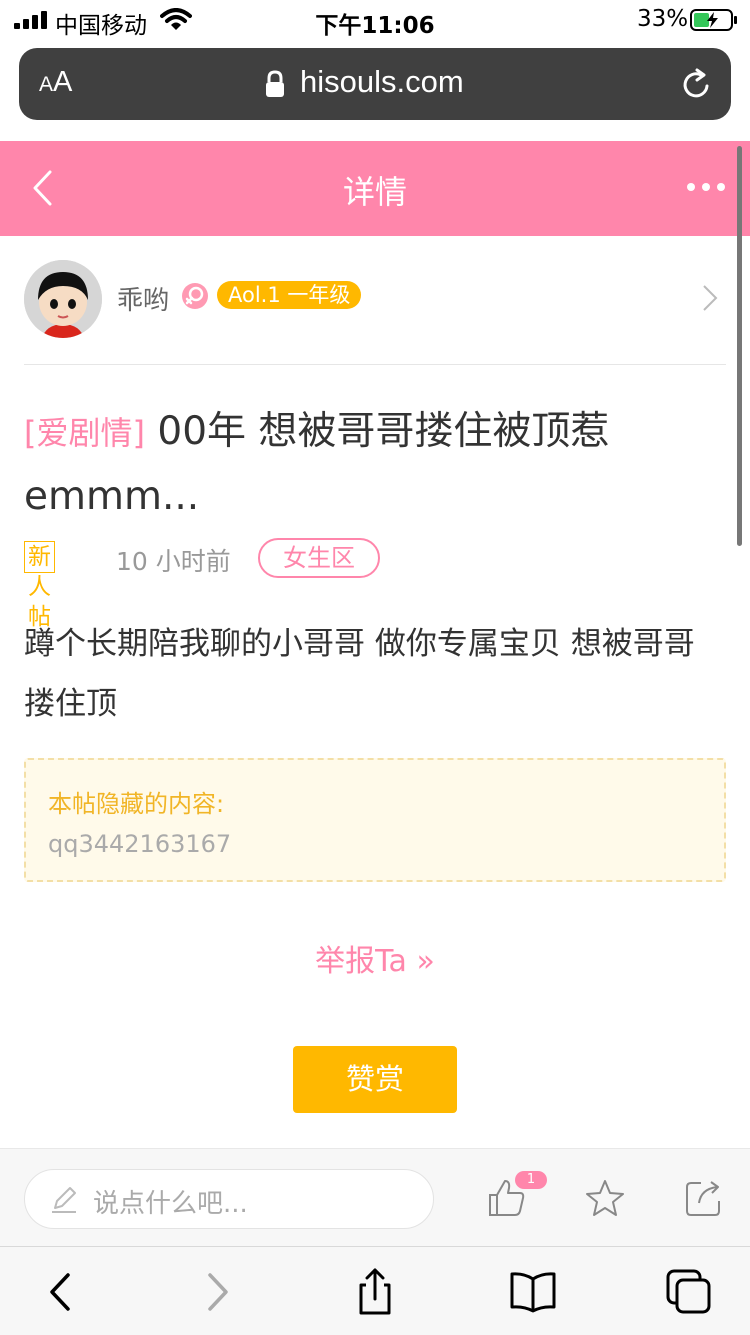 The height and width of the screenshot is (1335, 750). Describe the element at coordinates (140, 844) in the screenshot. I see `hidden-content-value: qq3442163167` at that location.